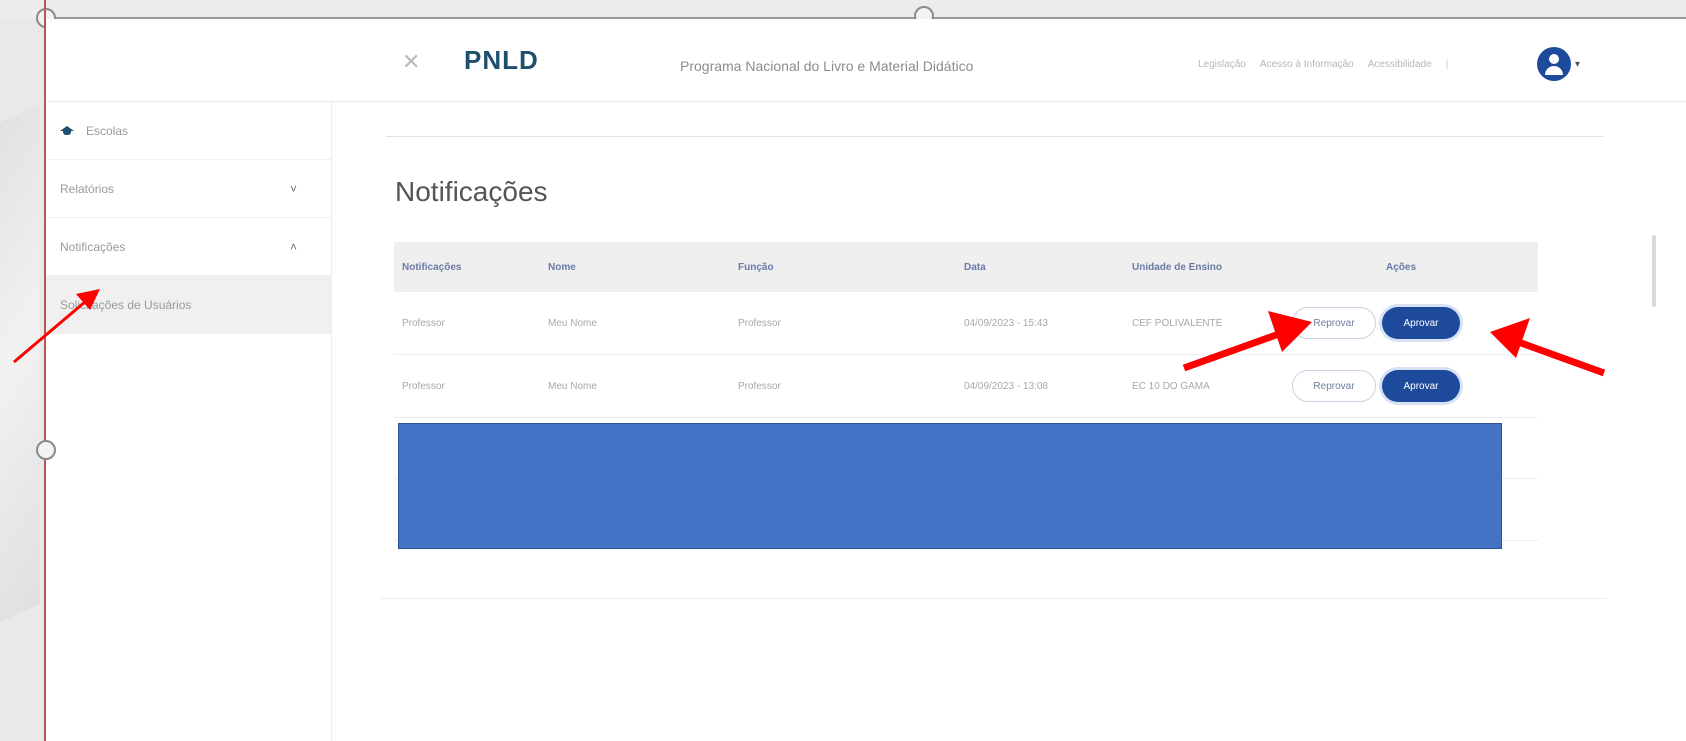 The image size is (1686, 741). What do you see at coordinates (107, 130) in the screenshot?
I see `sidebar-item-label: Escolas` at bounding box center [107, 130].